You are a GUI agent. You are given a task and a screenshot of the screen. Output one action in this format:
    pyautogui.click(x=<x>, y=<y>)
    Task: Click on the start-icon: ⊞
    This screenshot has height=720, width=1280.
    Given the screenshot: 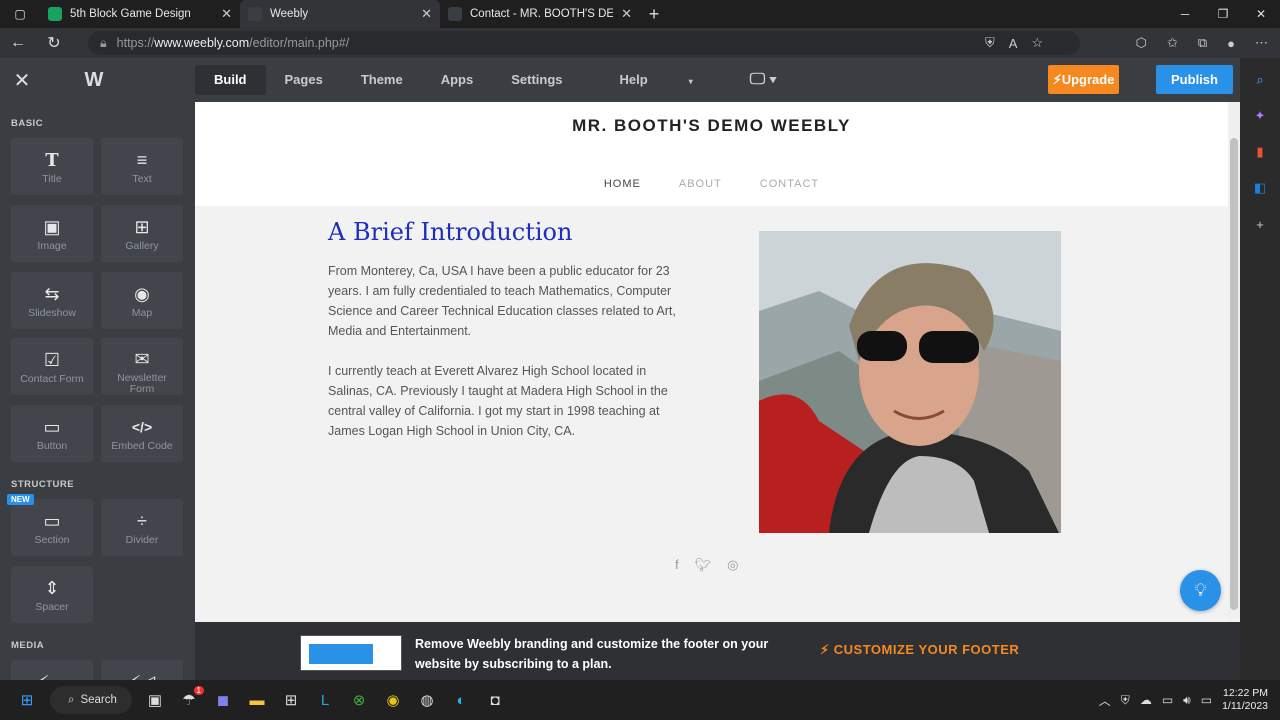 What is the action you would take?
    pyautogui.click(x=27, y=700)
    